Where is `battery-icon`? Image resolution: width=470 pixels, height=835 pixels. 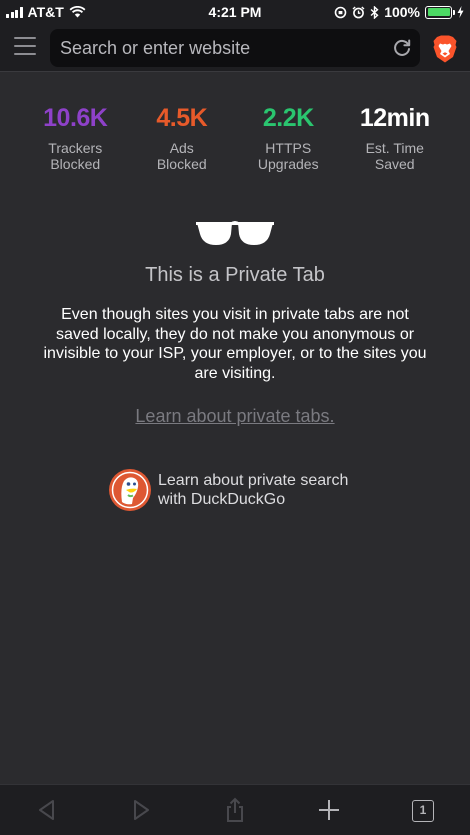
battery-icon is located at coordinates (440, 12).